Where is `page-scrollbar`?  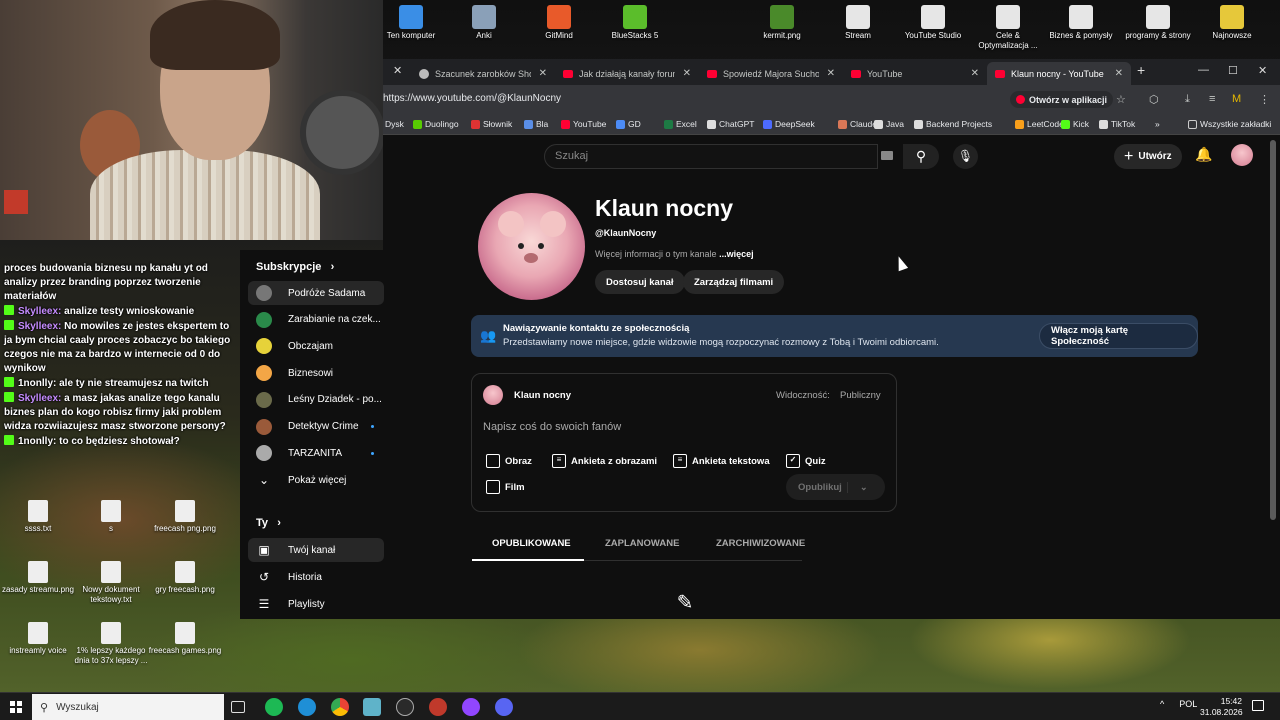
page-scrollbar is located at coordinates (1273, 330).